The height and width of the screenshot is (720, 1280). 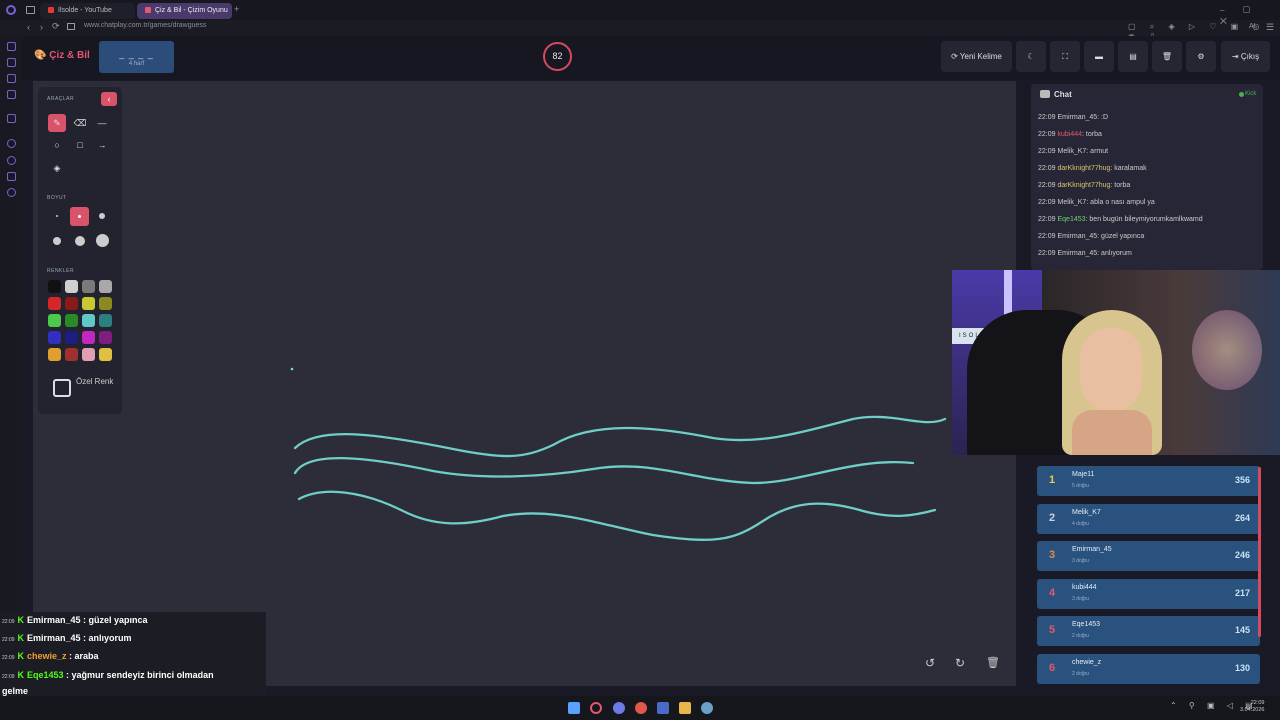 I want to click on custom-color-swatch, so click(x=62, y=388).